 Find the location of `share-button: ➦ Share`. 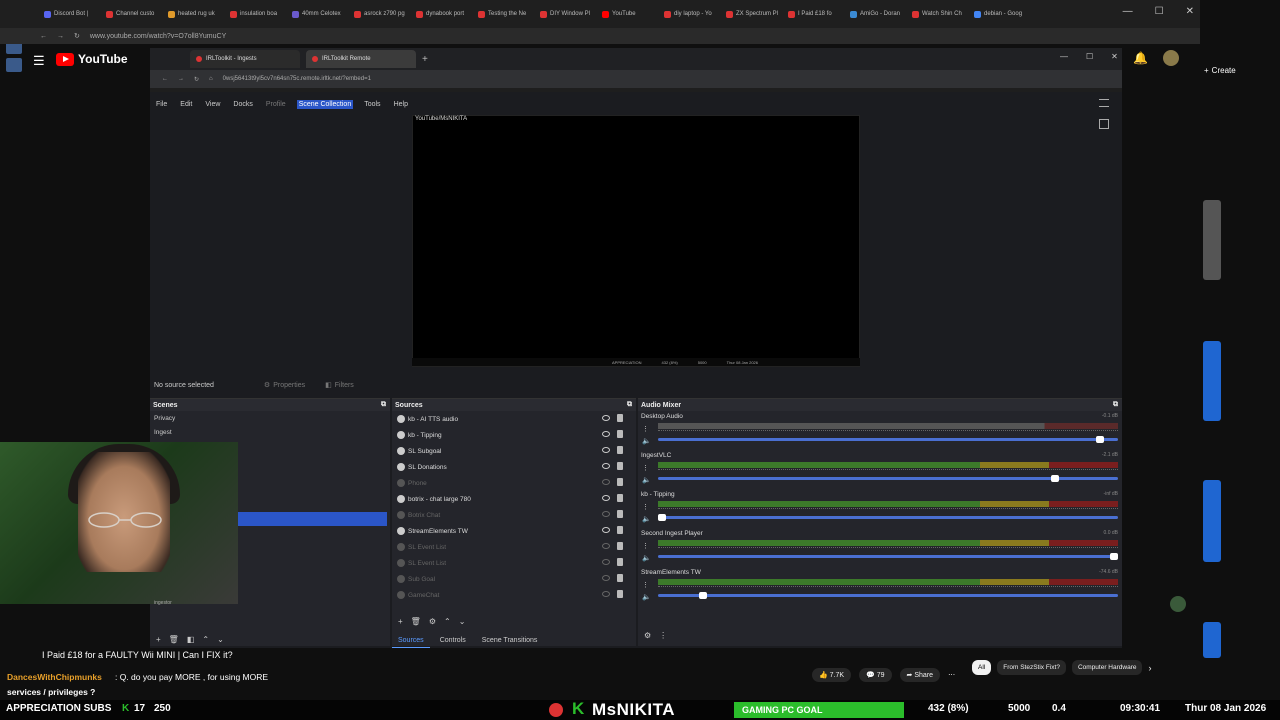

share-button: ➦ Share is located at coordinates (920, 675).